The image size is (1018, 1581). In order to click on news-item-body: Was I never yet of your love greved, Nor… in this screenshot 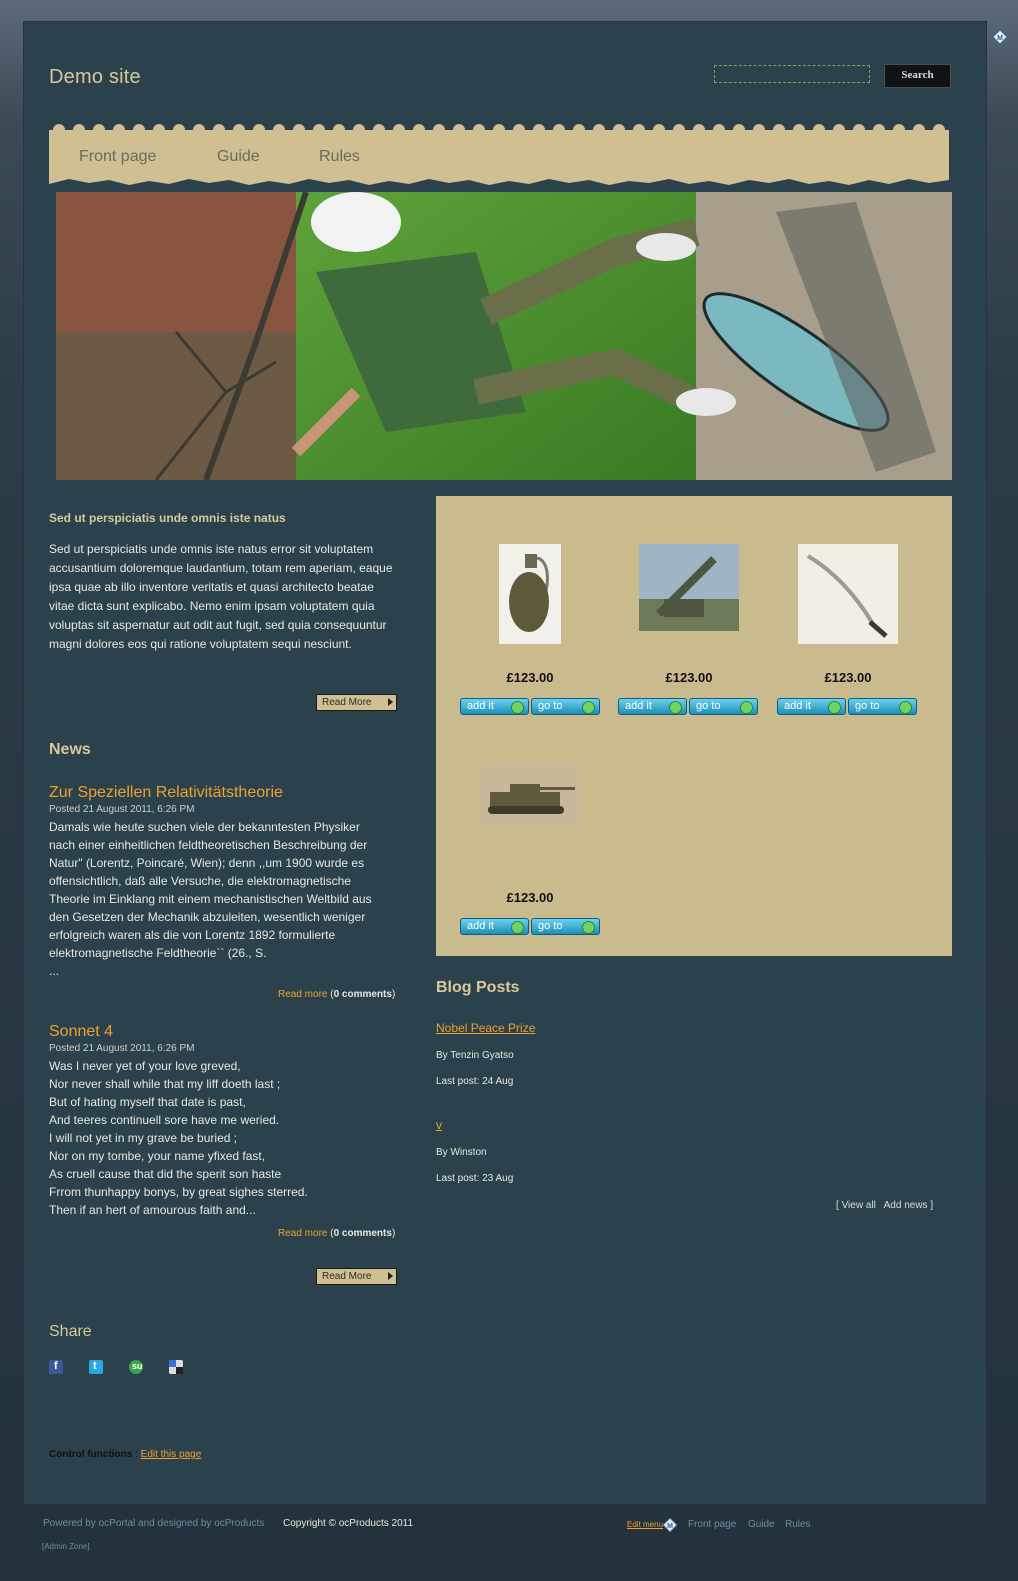, I will do `click(178, 1138)`.